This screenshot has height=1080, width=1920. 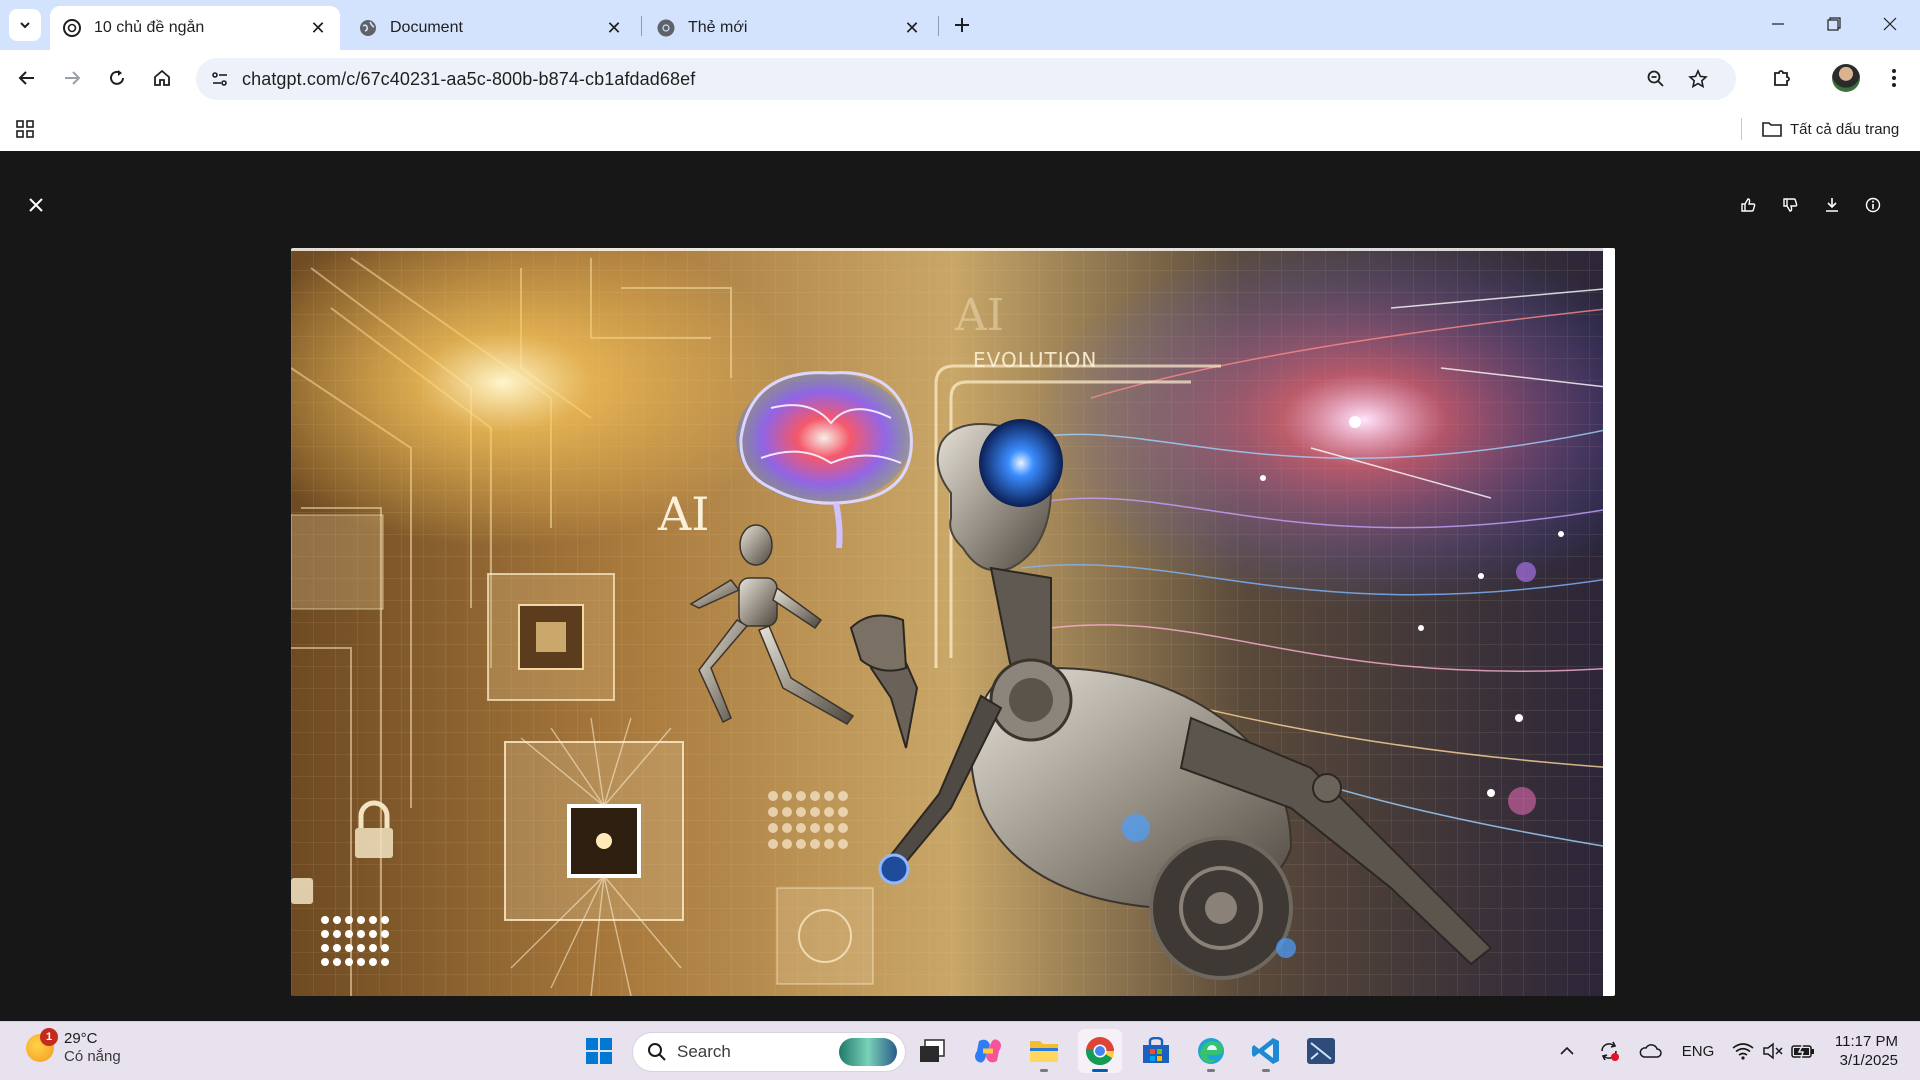 I want to click on home-icon, so click(x=162, y=77).